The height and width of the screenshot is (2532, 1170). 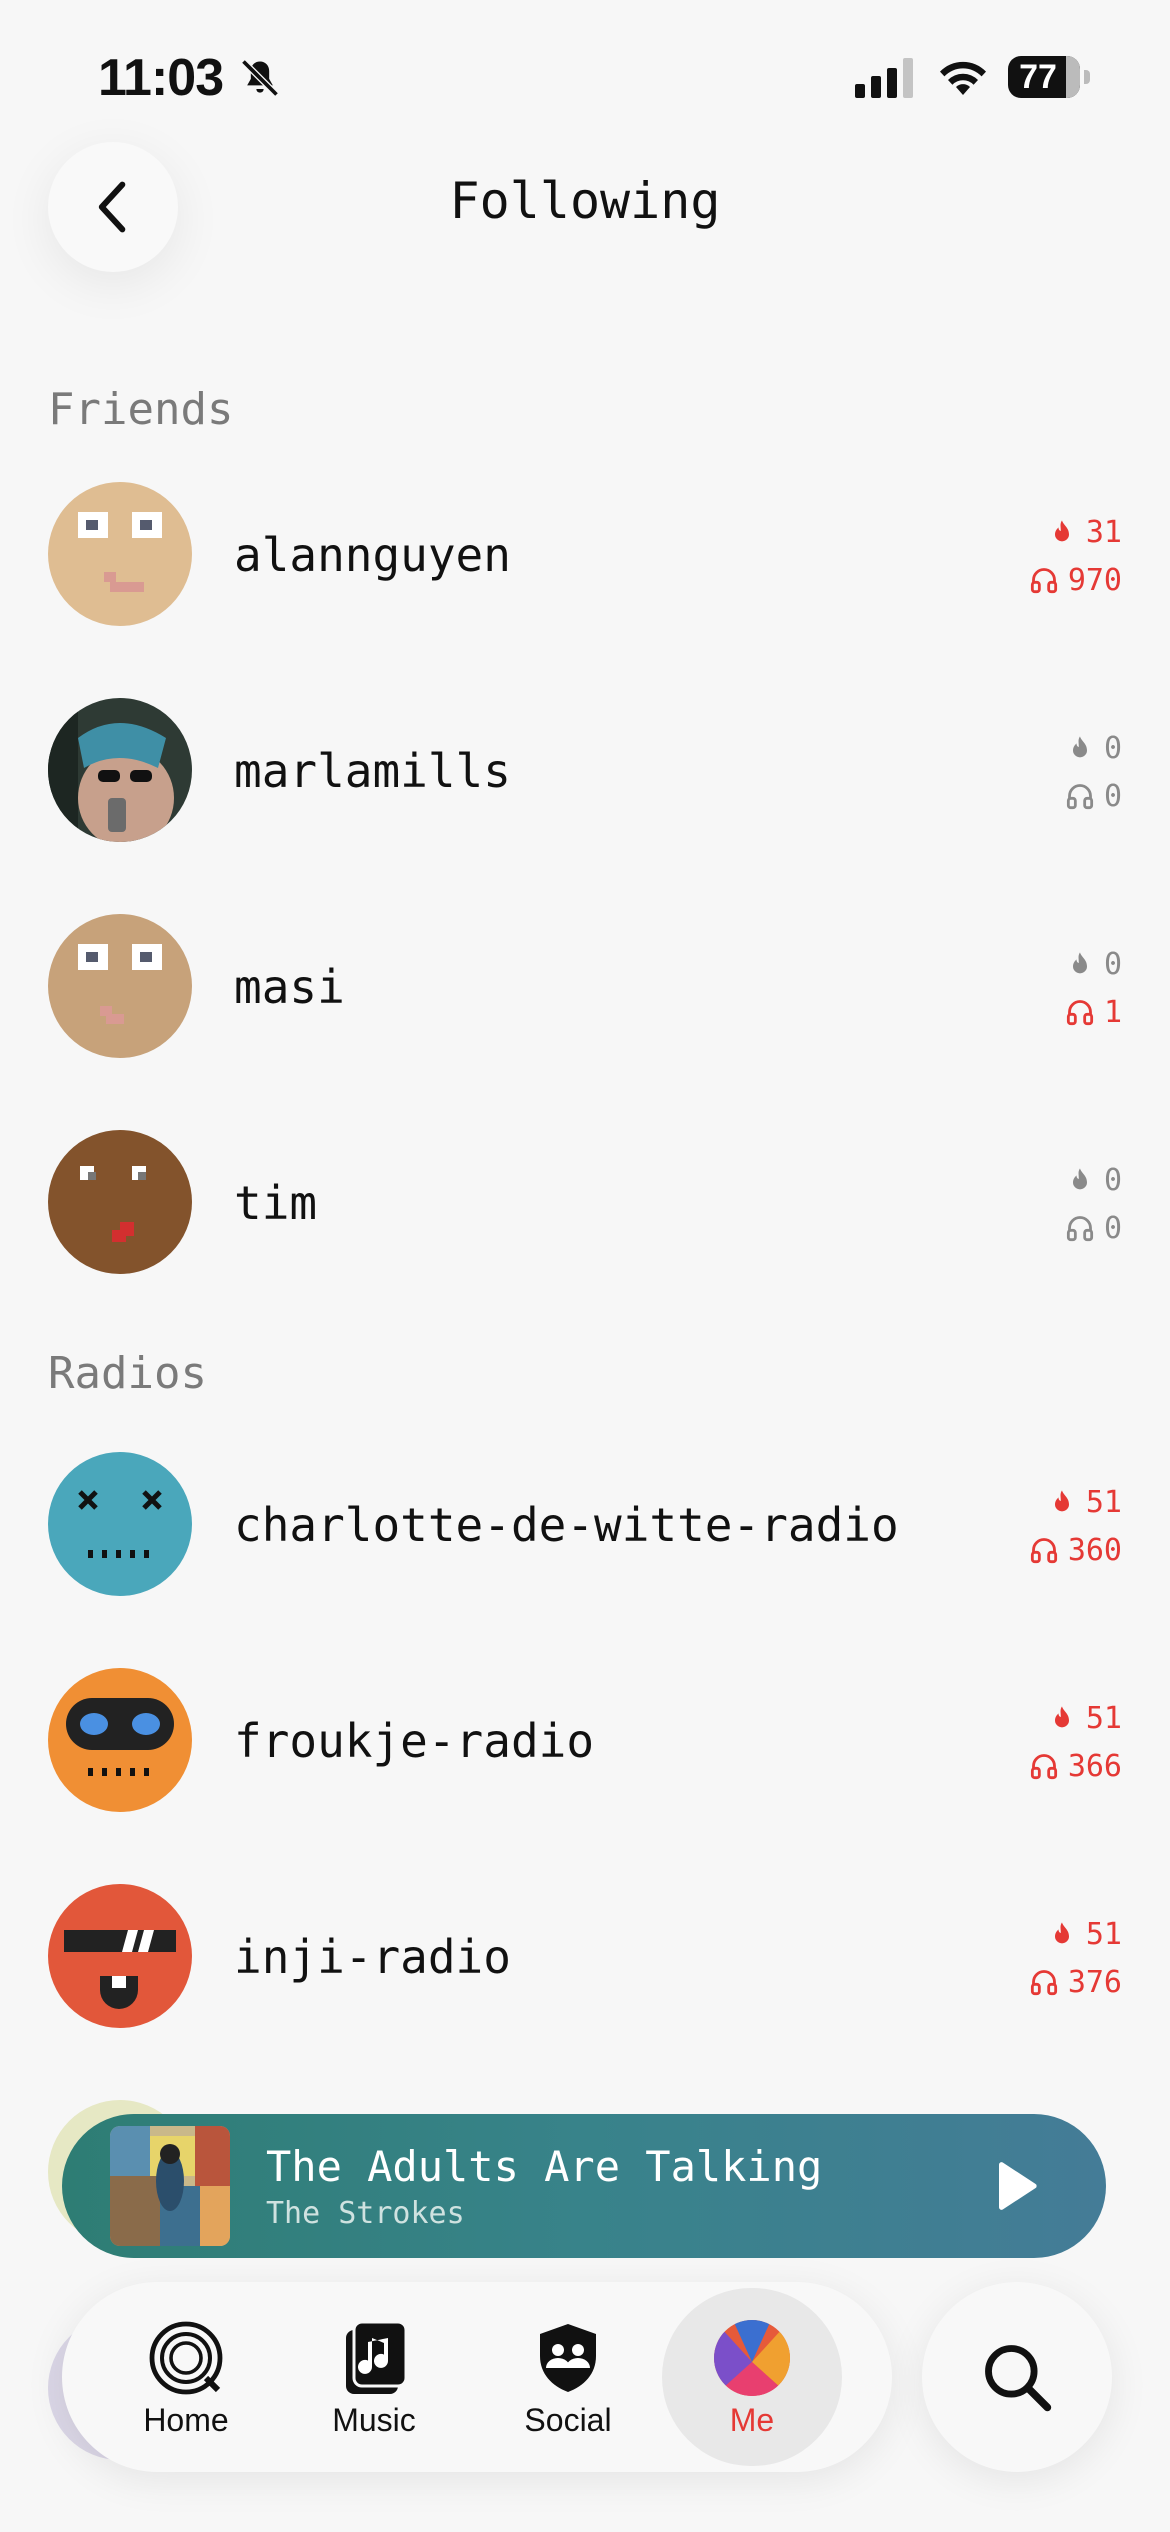 What do you see at coordinates (752, 2358) in the screenshot?
I see `me-avatar-icon` at bounding box center [752, 2358].